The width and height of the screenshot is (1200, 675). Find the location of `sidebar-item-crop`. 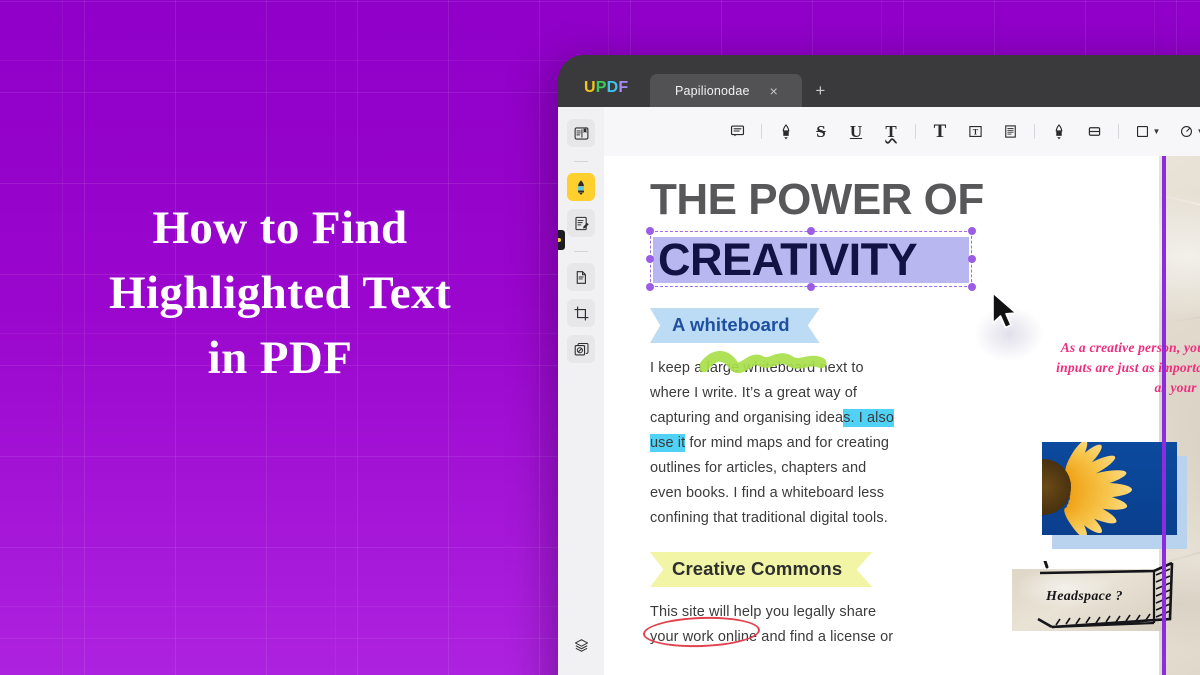

sidebar-item-crop is located at coordinates (581, 313).